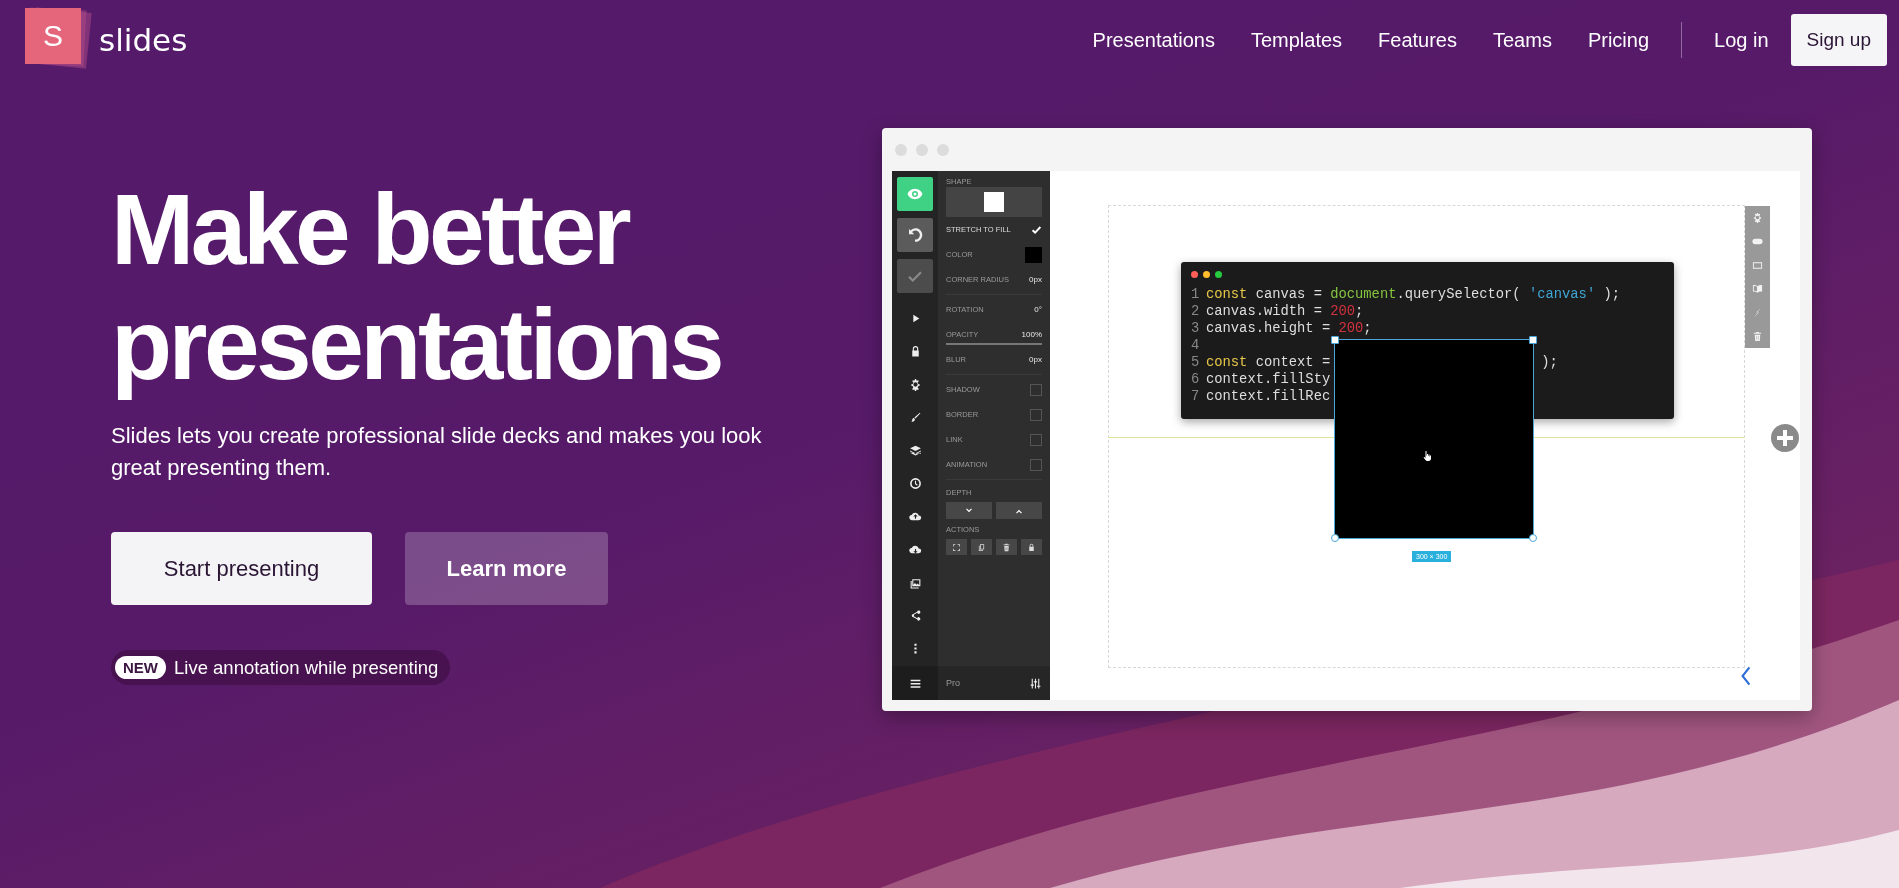 This screenshot has width=1899, height=888. What do you see at coordinates (1746, 676) in the screenshot?
I see `chevron-left-icon` at bounding box center [1746, 676].